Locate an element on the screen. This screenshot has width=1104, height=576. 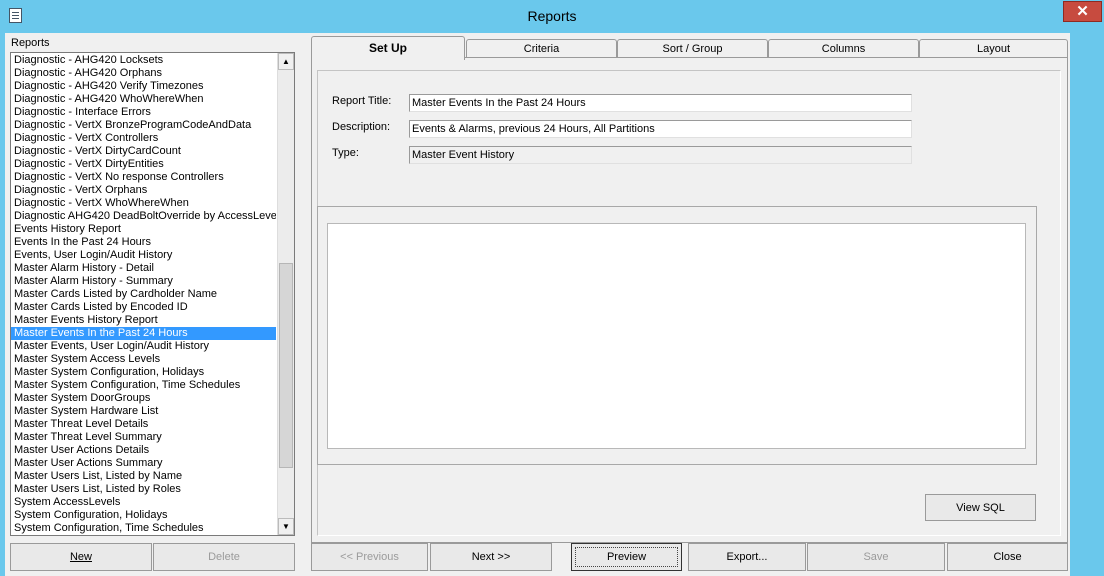
list-item: Diagnostic - AHG420 Orphans is located at coordinates (143, 73).